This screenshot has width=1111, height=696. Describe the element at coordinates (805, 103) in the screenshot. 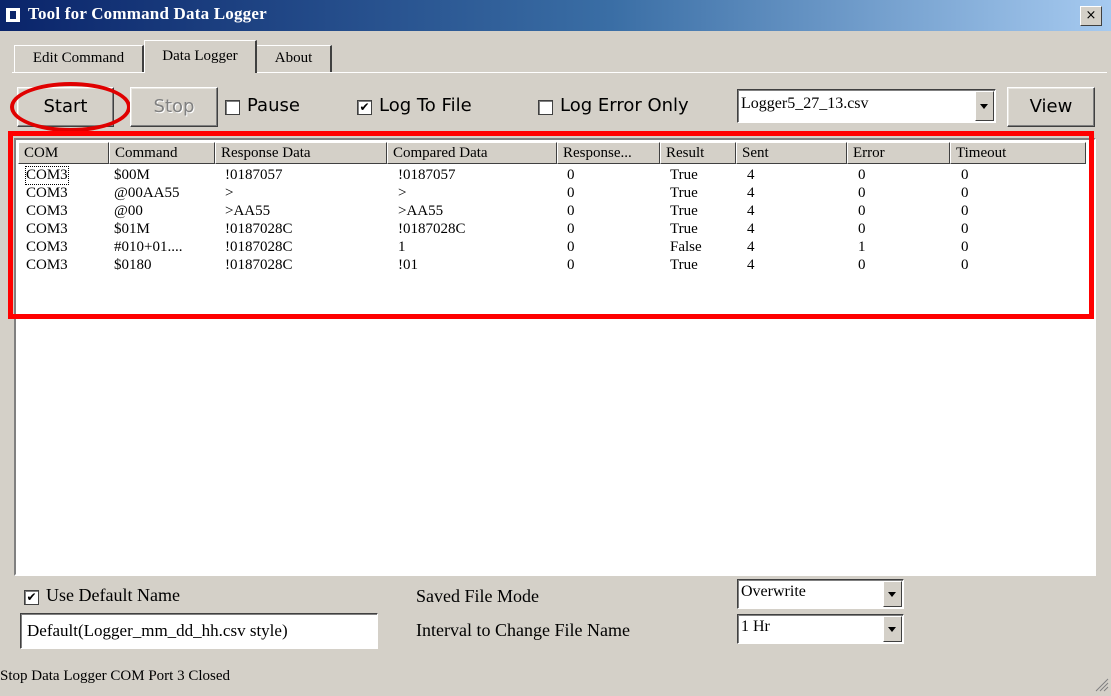

I see `log-file-select-value: Logger5_27_13.csv` at that location.